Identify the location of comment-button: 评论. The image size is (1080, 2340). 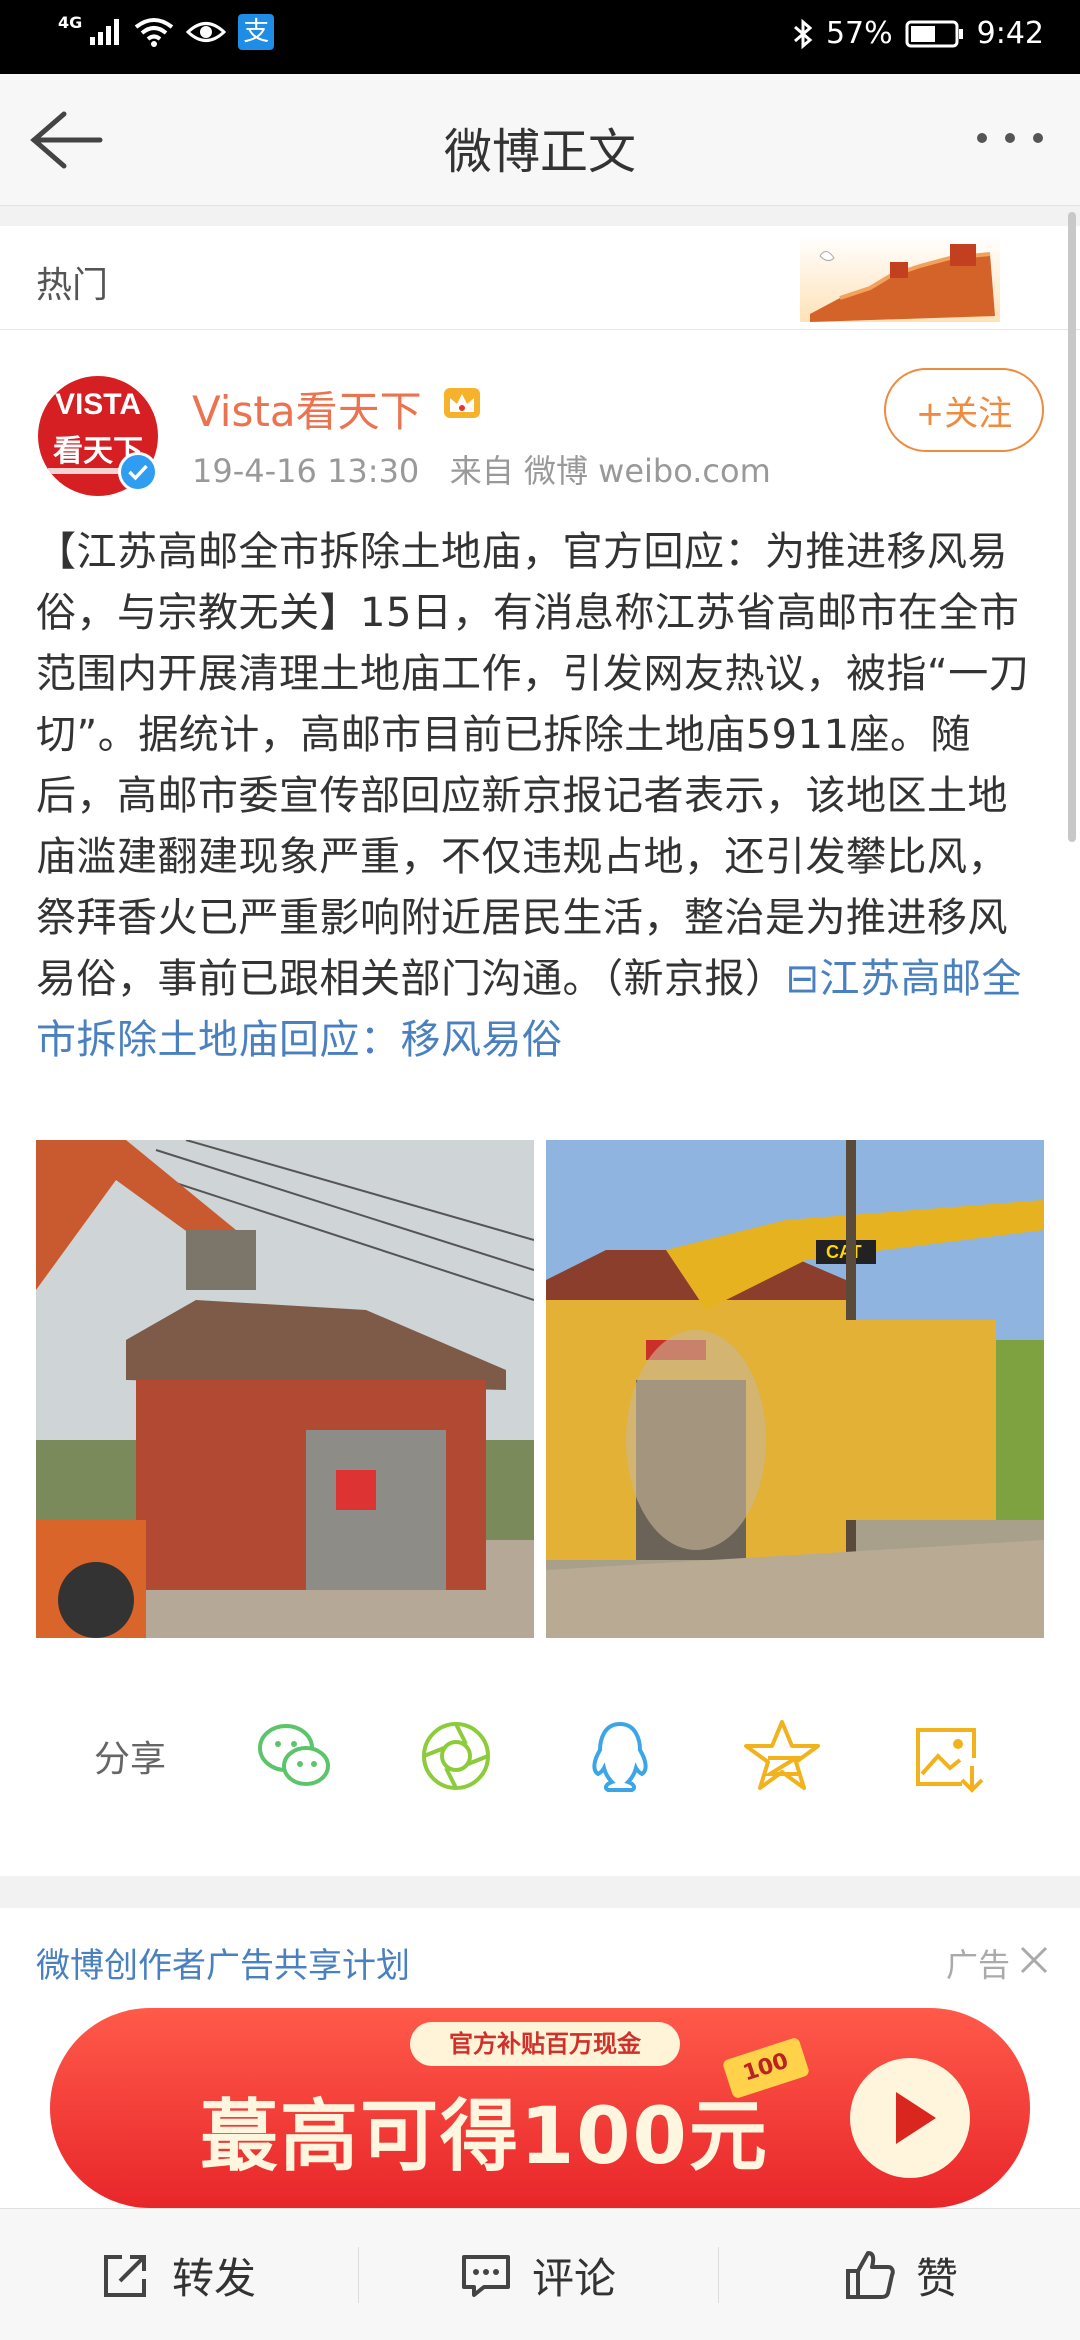
(538, 2274).